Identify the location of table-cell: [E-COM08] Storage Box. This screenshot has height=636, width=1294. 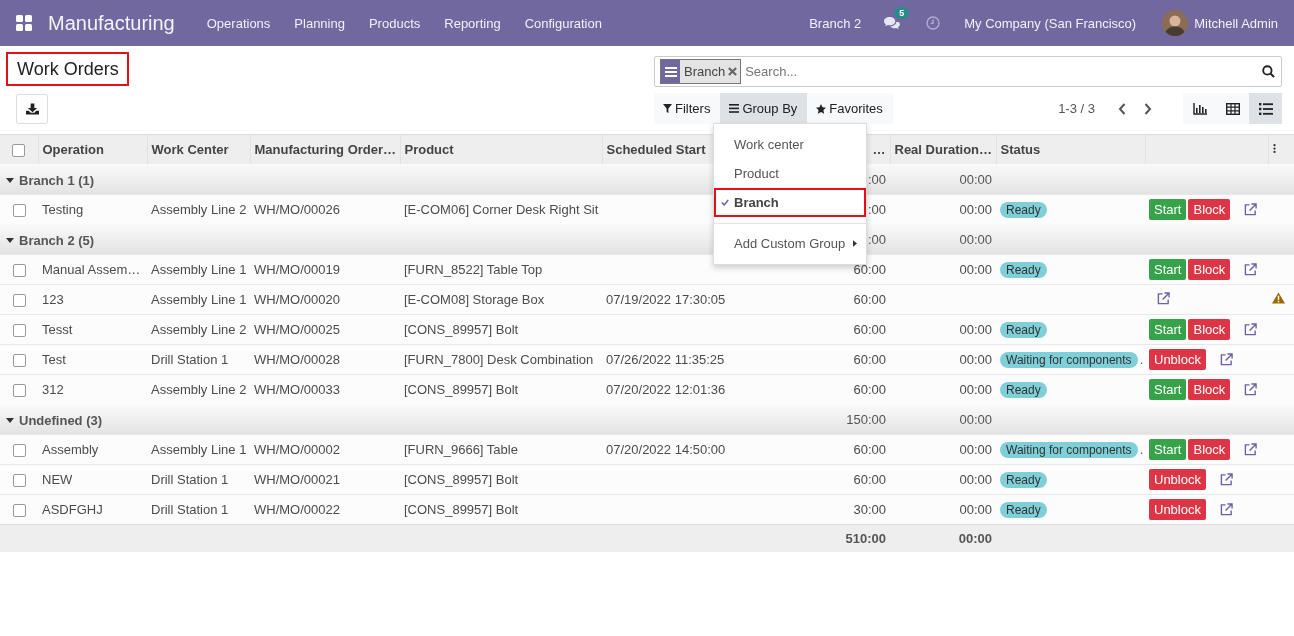
(474, 299).